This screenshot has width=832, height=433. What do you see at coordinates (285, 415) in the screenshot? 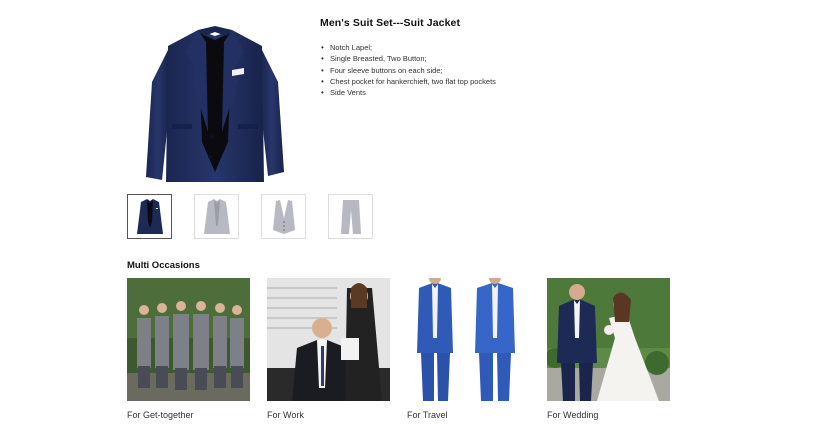
I see `occasion-label: For Work` at bounding box center [285, 415].